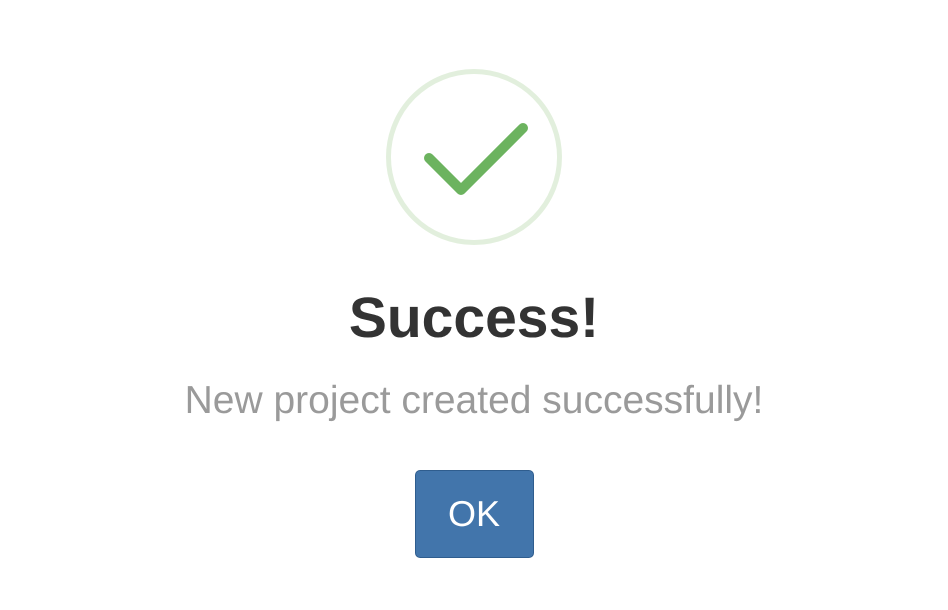  Describe the element at coordinates (474, 318) in the screenshot. I see `dialog-title: Success!` at that location.